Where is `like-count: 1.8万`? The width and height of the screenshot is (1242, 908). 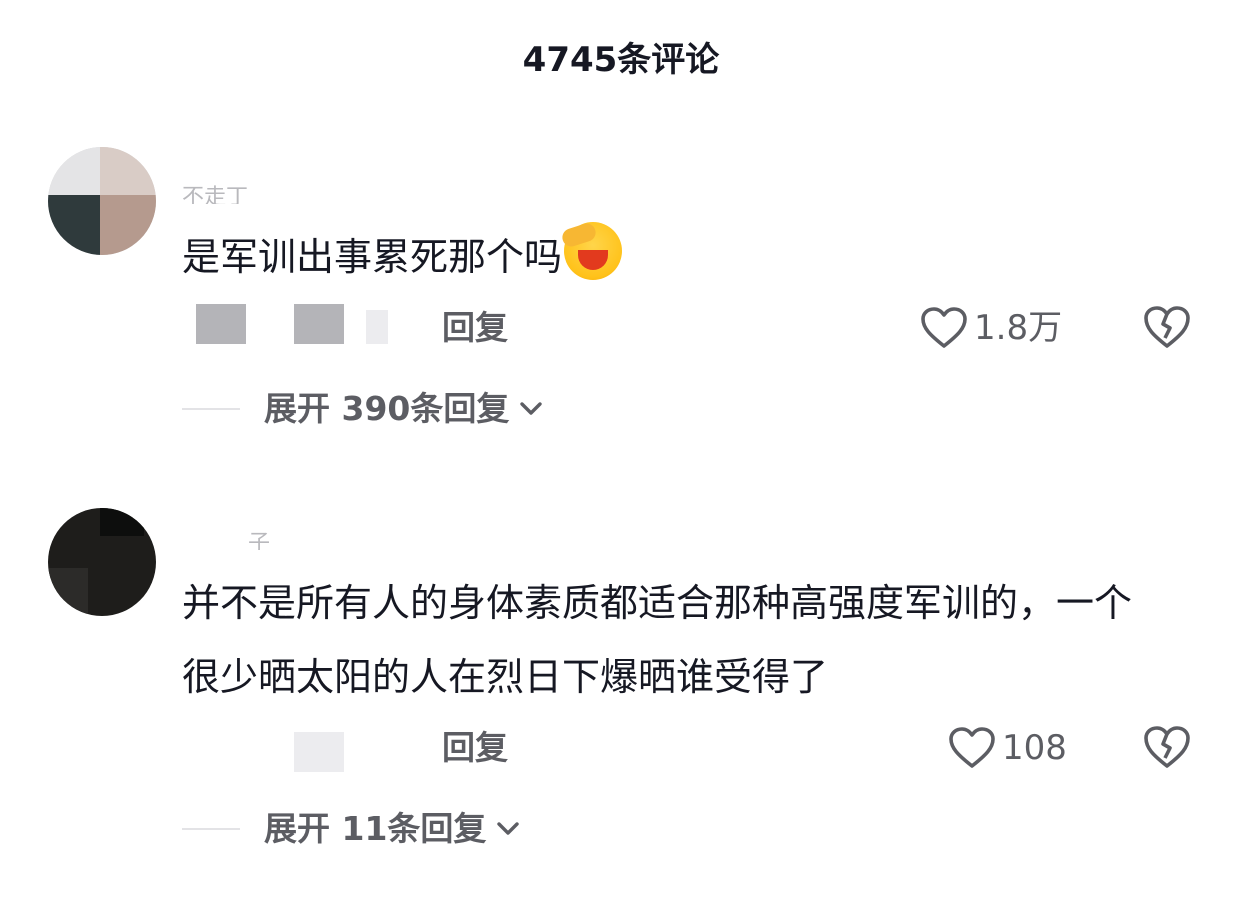
like-count: 1.8万 is located at coordinates (1018, 328).